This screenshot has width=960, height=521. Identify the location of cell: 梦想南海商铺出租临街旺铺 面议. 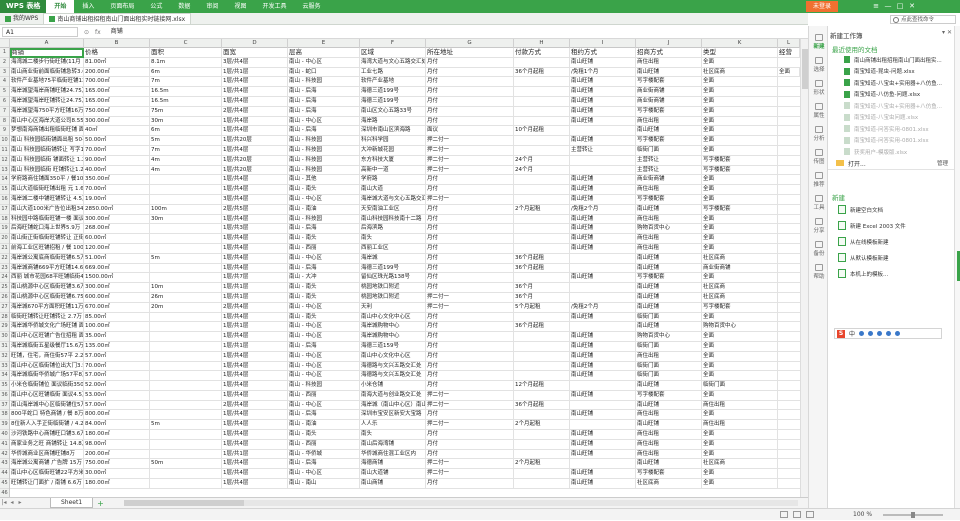
(47, 131).